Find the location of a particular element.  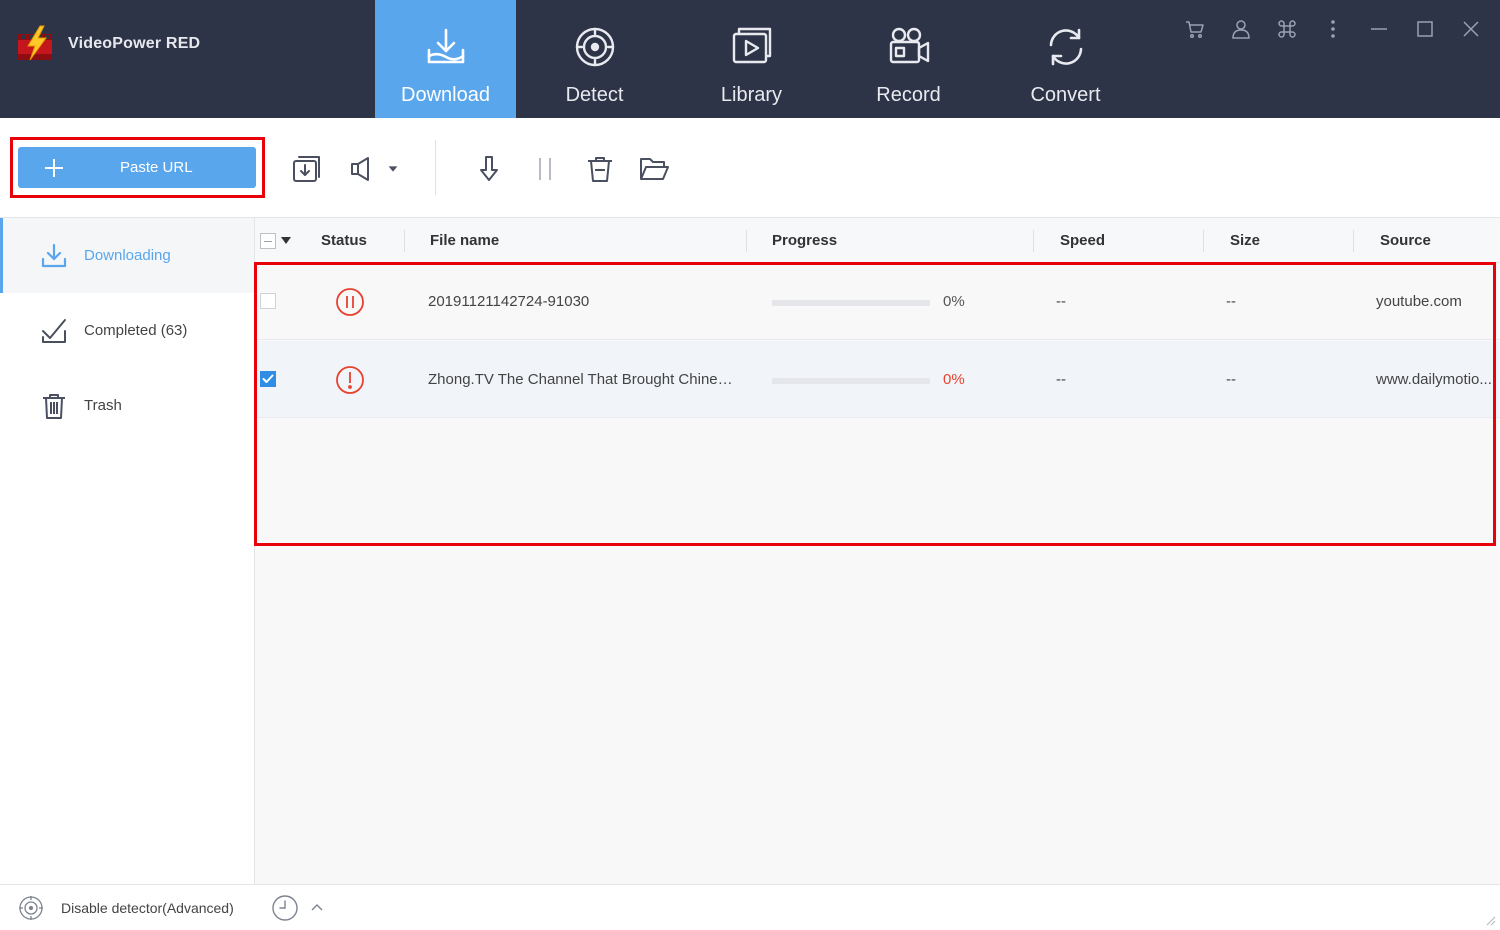

maximize-icon is located at coordinates (1425, 29).